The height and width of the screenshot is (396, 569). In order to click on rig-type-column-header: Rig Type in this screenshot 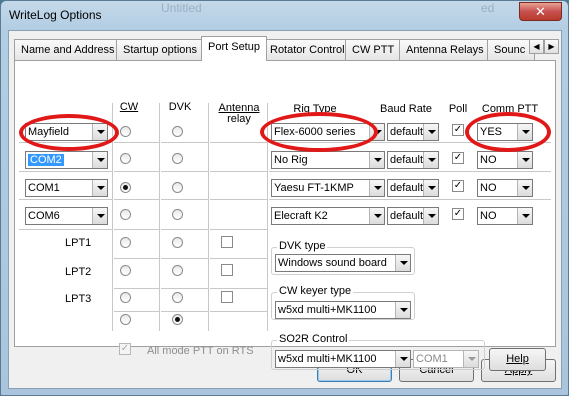, I will do `click(315, 109)`.